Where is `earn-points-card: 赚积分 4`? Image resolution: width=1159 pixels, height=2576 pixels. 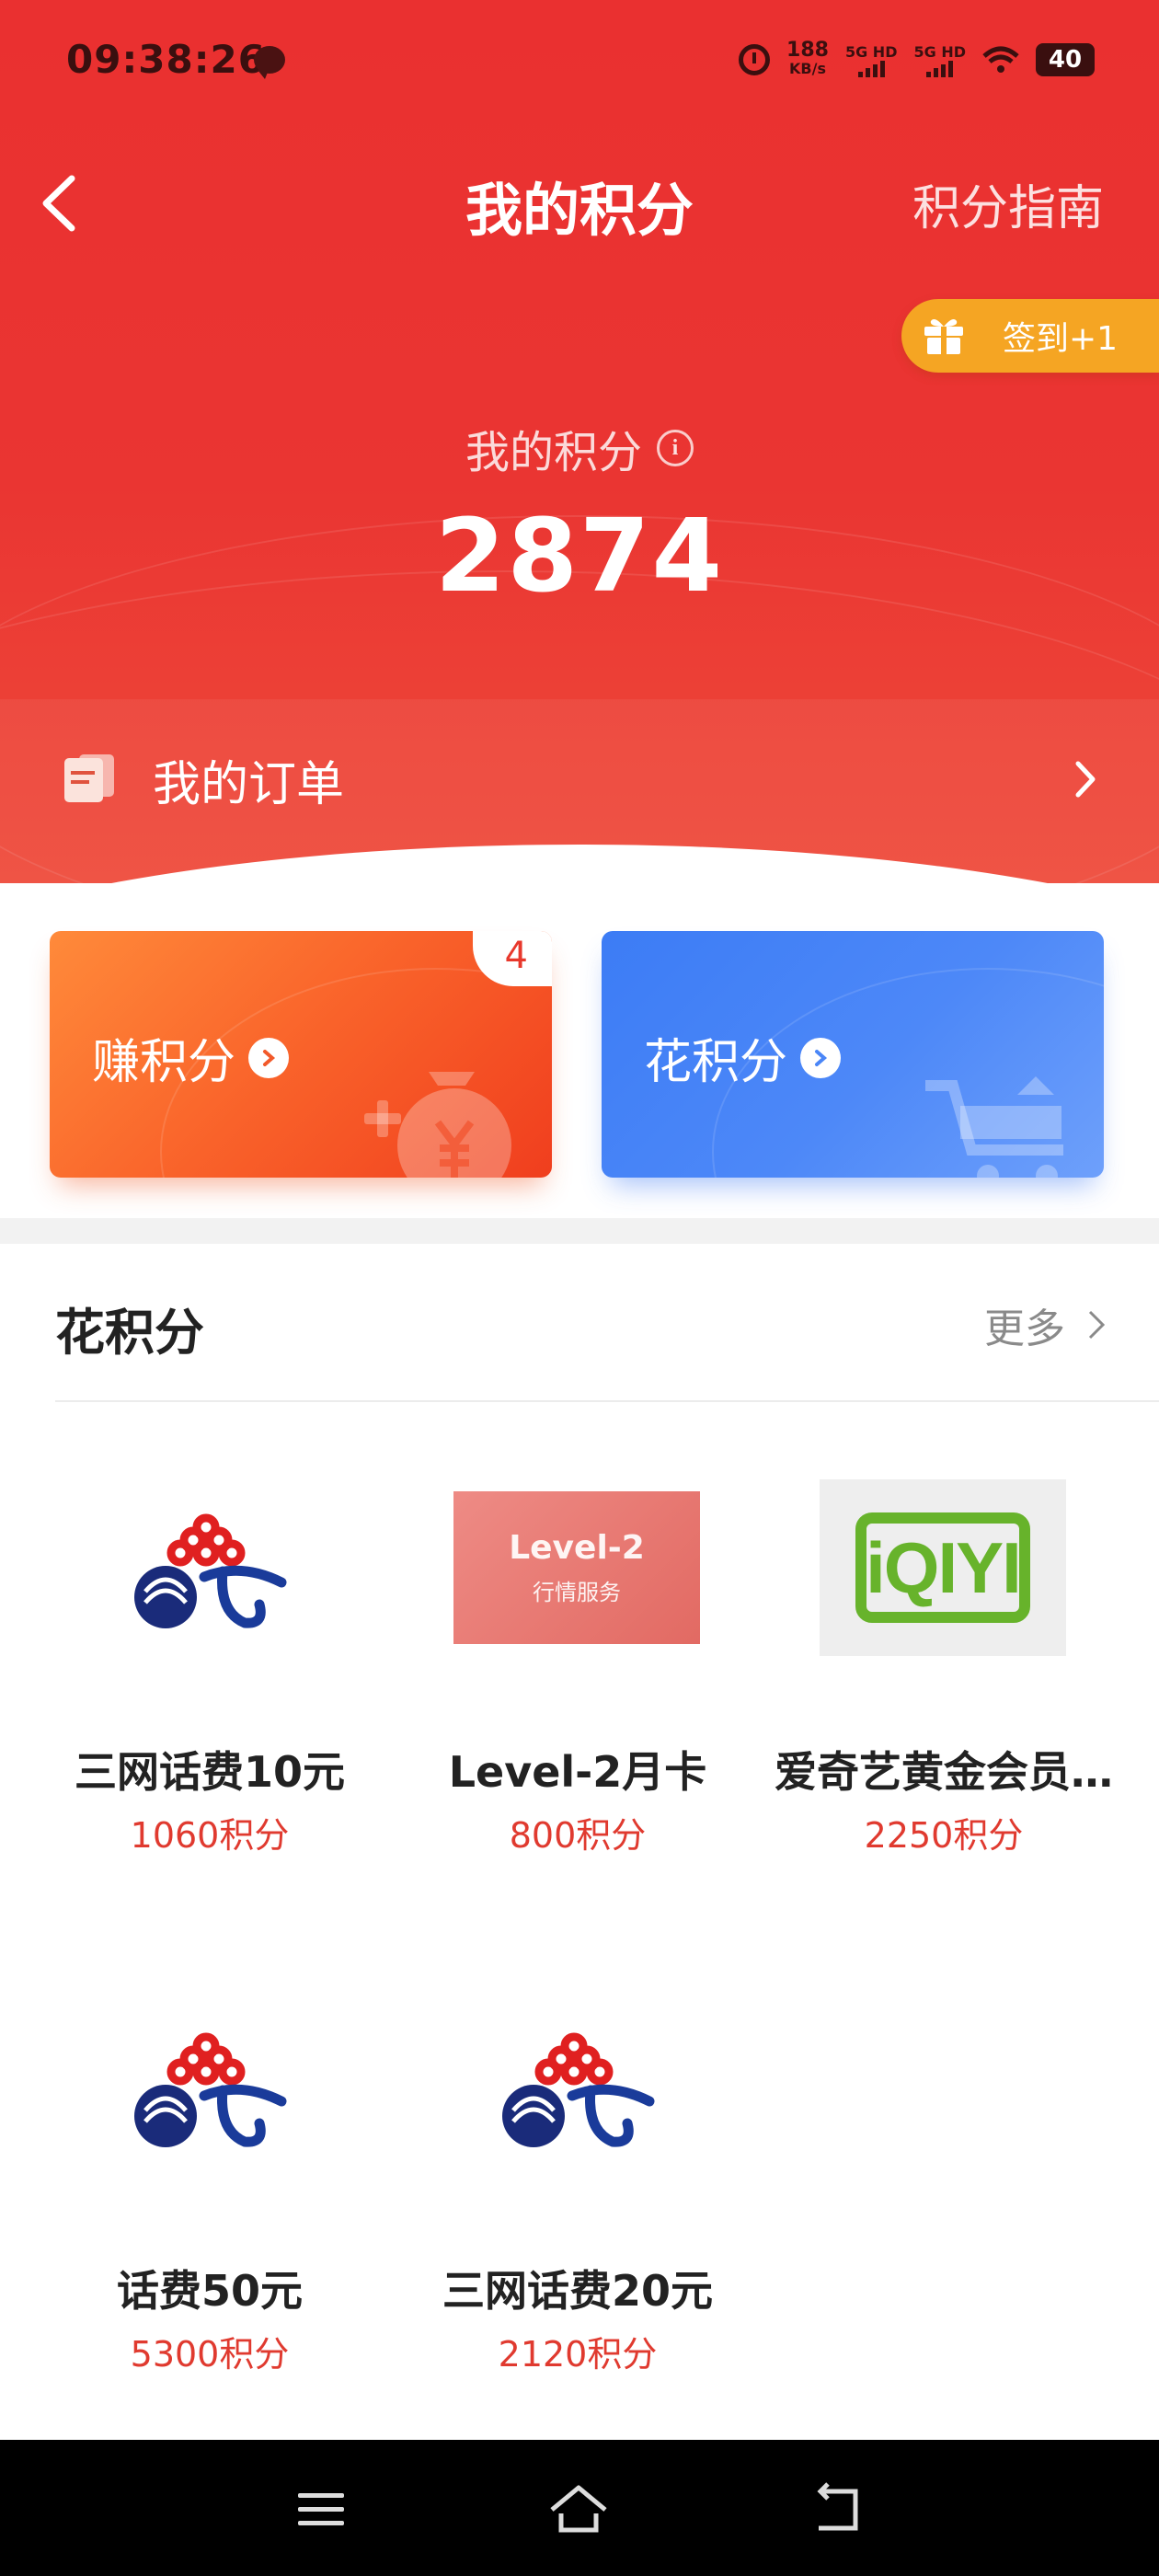
earn-points-card: 赚积分 4 is located at coordinates (301, 1054).